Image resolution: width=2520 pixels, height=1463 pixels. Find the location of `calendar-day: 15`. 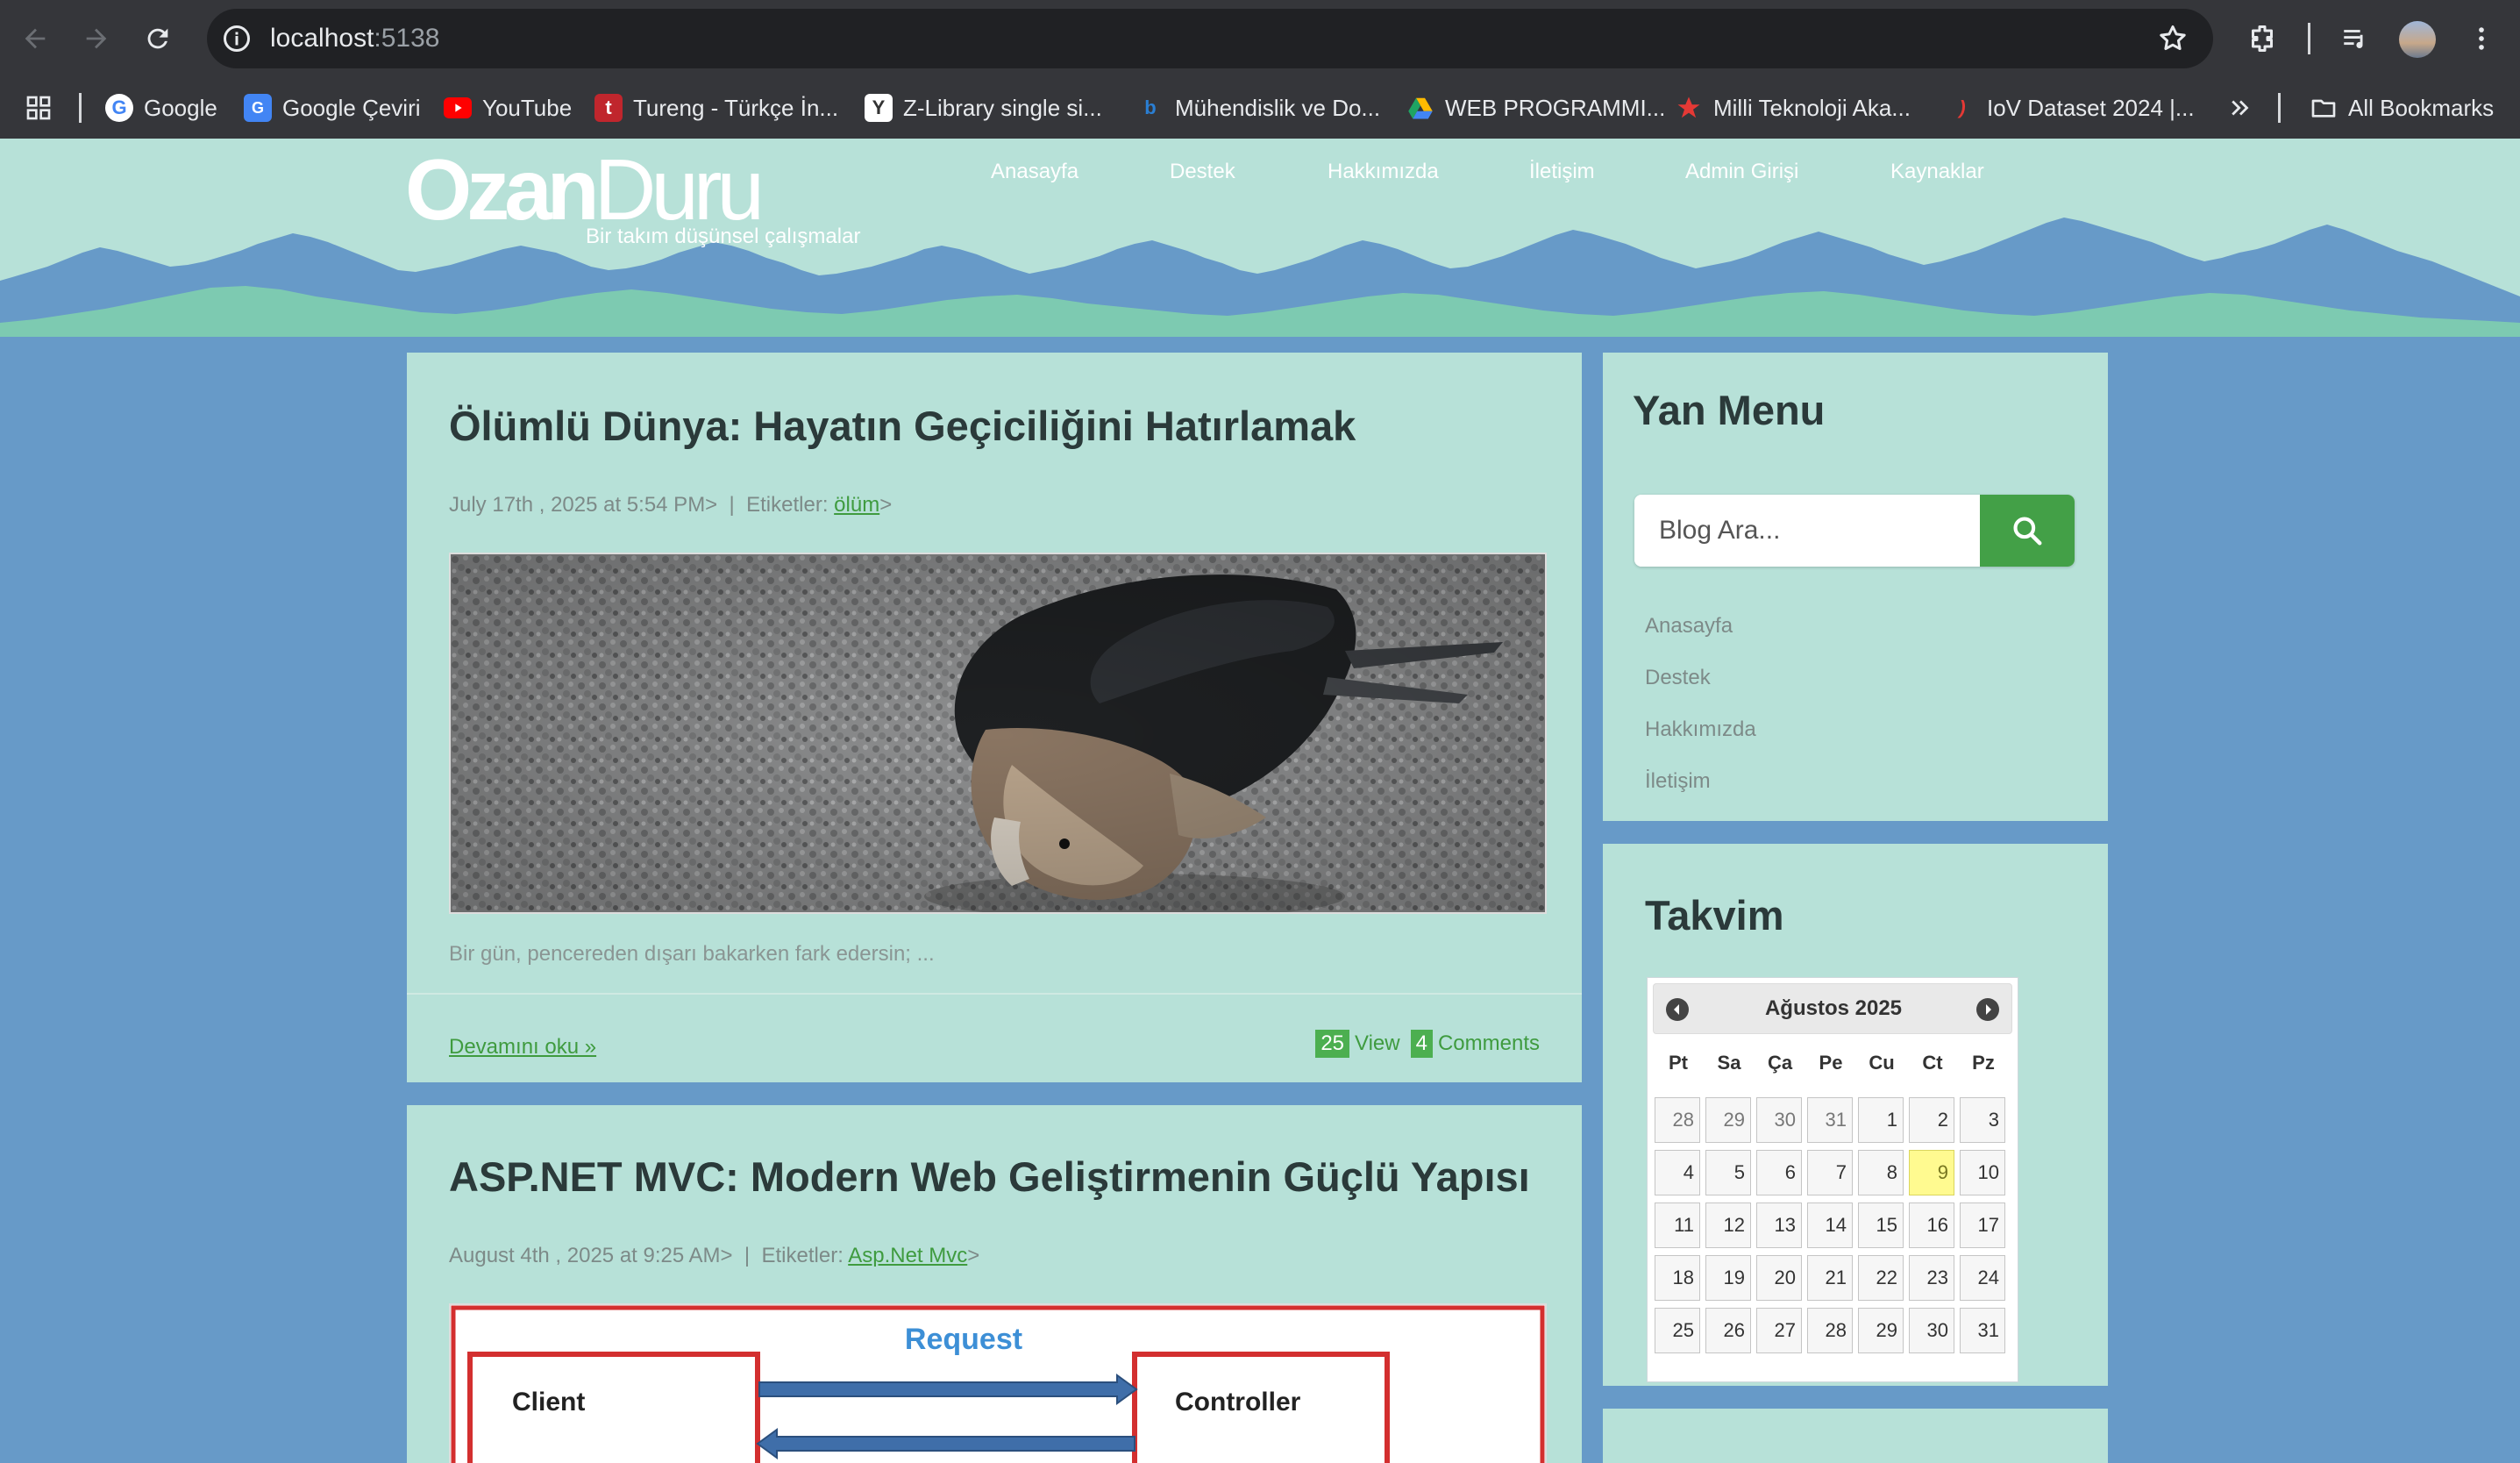

calendar-day: 15 is located at coordinates (1881, 1225).